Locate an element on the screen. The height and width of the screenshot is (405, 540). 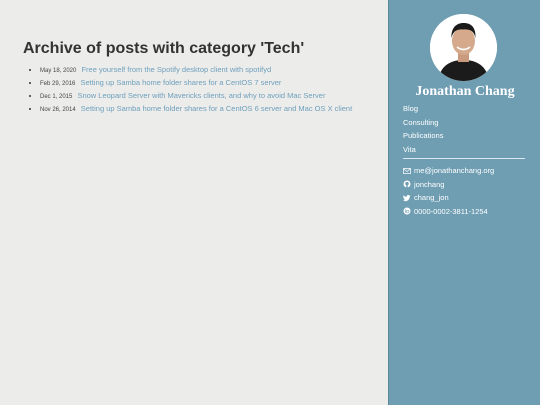
contact-github-label: jonchang is located at coordinates (429, 184).